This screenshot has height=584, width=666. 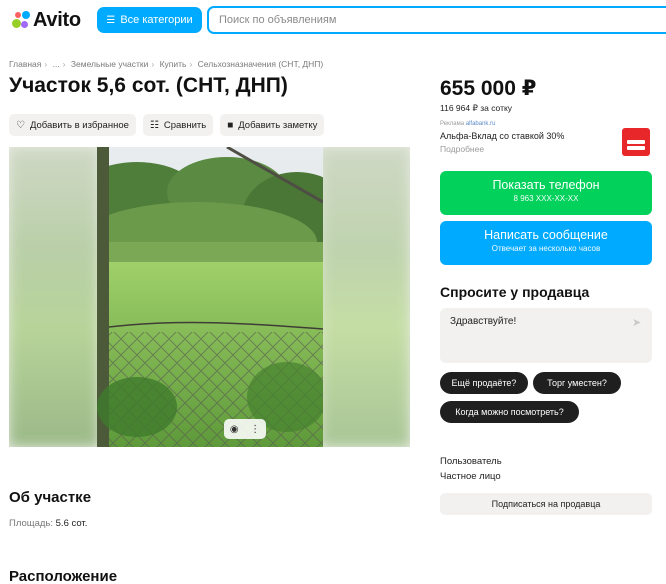 I want to click on add-note-button: ■ Добавить заметку, so click(x=272, y=125).